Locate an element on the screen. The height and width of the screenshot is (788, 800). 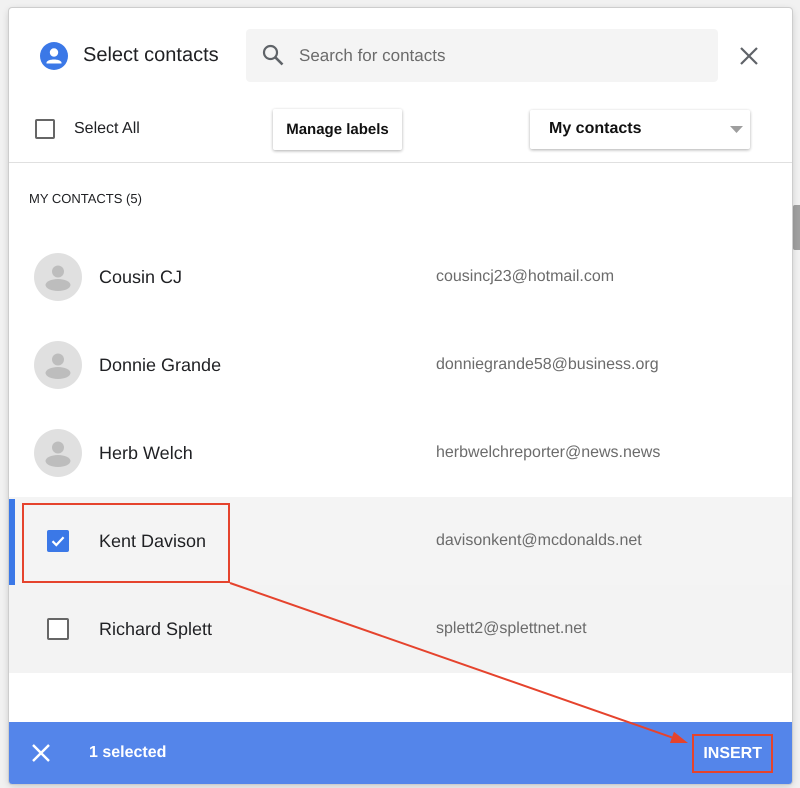
insert-button: INSERT is located at coordinates (732, 753).